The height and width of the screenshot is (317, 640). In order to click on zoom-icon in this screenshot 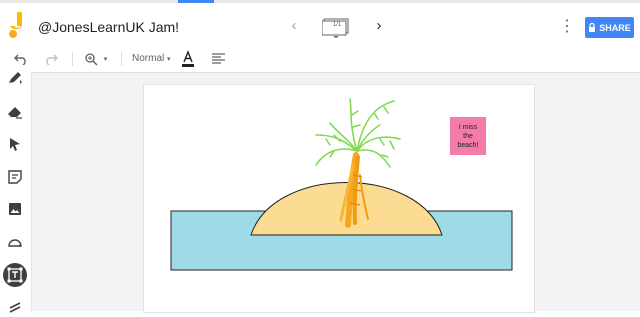, I will do `click(91, 59)`.